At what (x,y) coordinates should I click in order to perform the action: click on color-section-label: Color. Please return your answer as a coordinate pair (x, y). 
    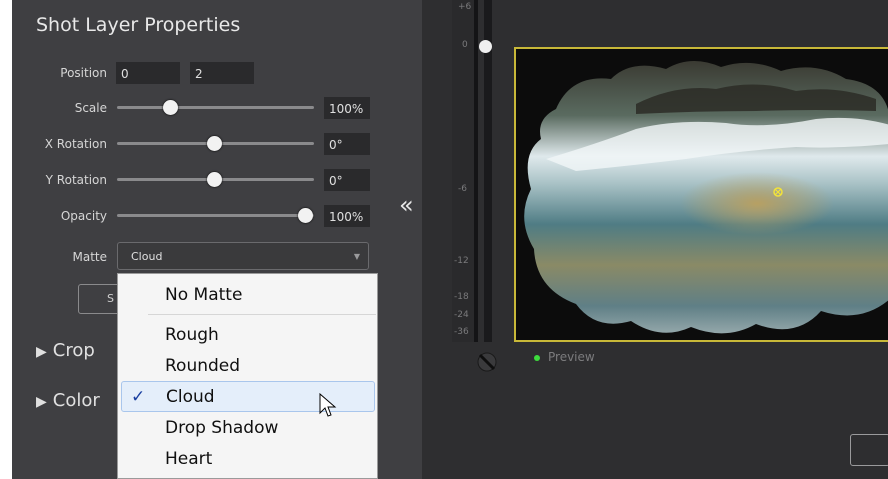
    Looking at the image, I should click on (76, 400).